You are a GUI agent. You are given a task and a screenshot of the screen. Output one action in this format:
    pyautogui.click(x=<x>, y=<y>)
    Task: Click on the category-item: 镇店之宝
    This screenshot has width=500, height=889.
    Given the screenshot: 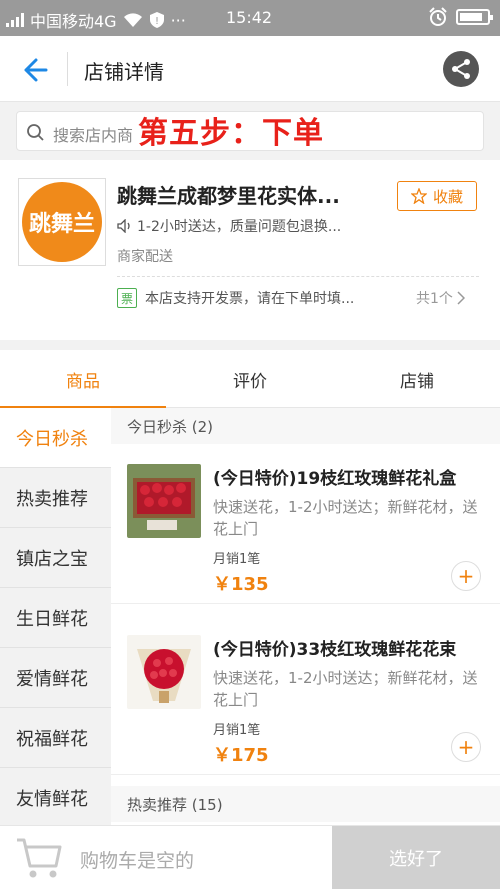 What is the action you would take?
    pyautogui.click(x=55, y=558)
    